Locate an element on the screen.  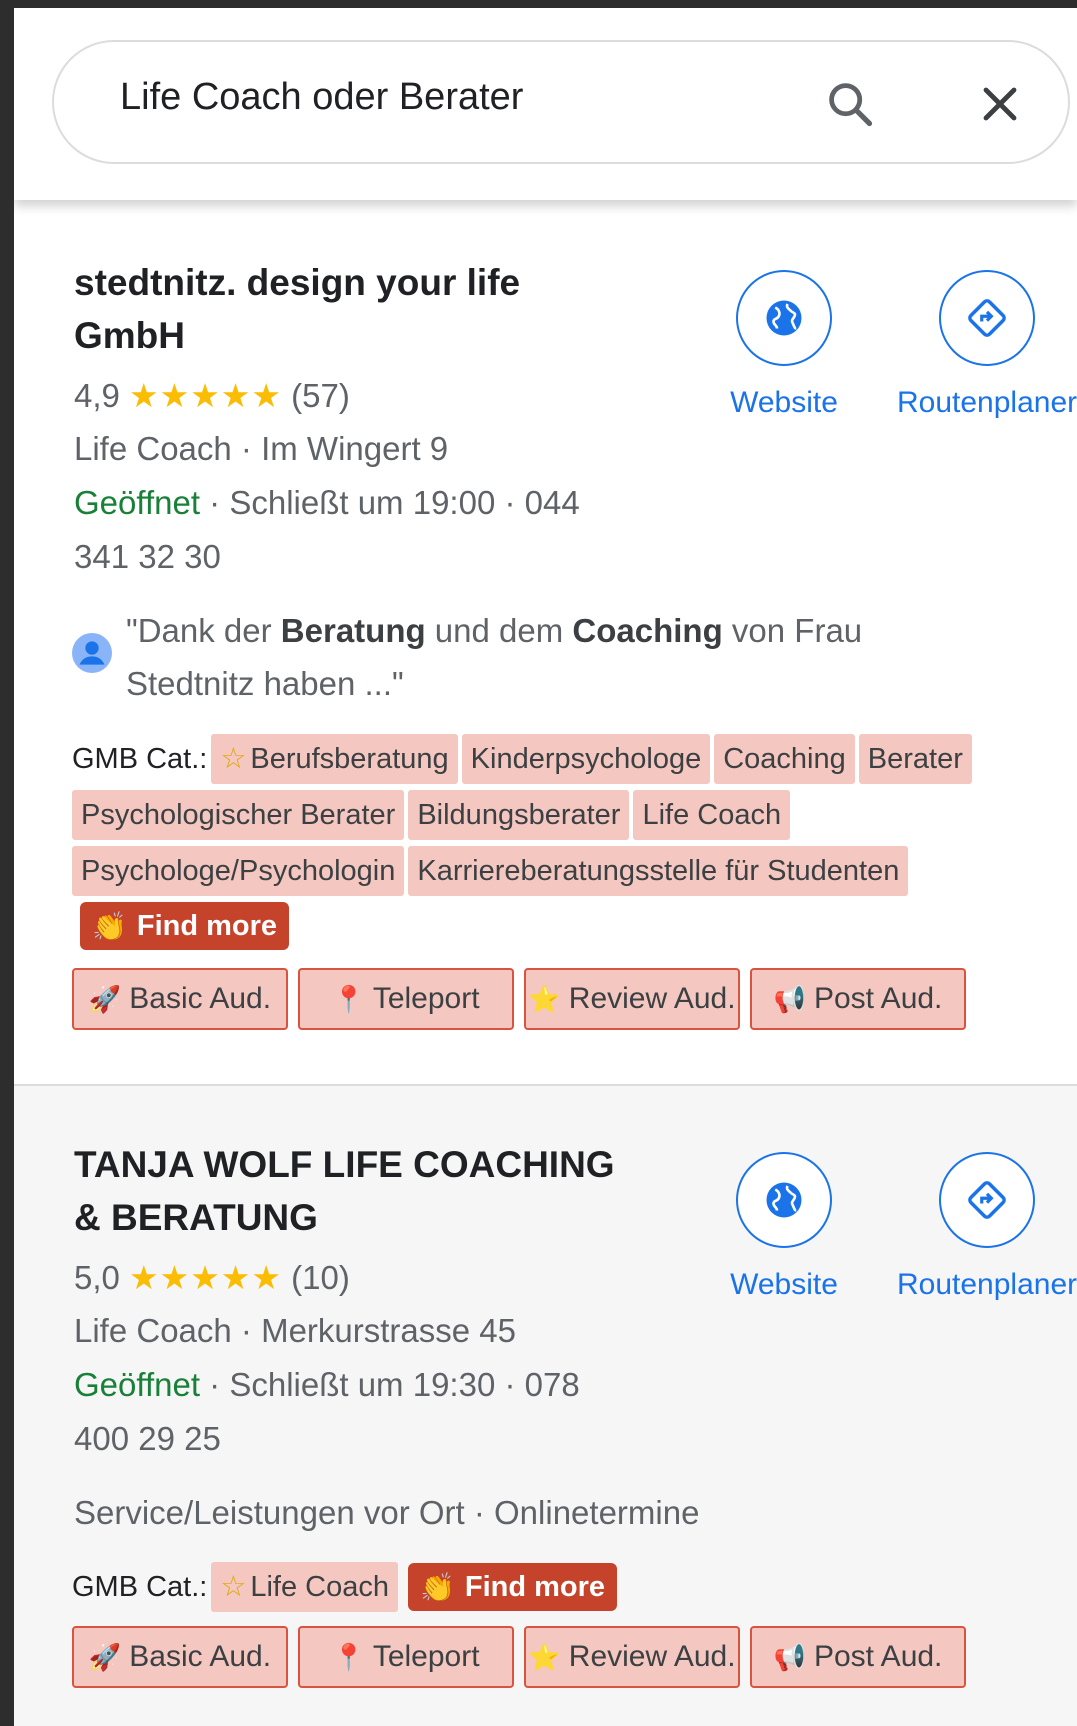
category-address: Life Coach · Merkurstrasse 45 is located at coordinates (295, 1330).